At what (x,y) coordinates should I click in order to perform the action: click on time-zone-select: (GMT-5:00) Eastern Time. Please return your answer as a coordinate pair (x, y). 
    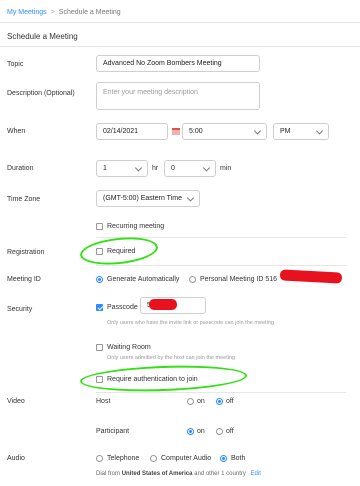
    Looking at the image, I should click on (148, 198).